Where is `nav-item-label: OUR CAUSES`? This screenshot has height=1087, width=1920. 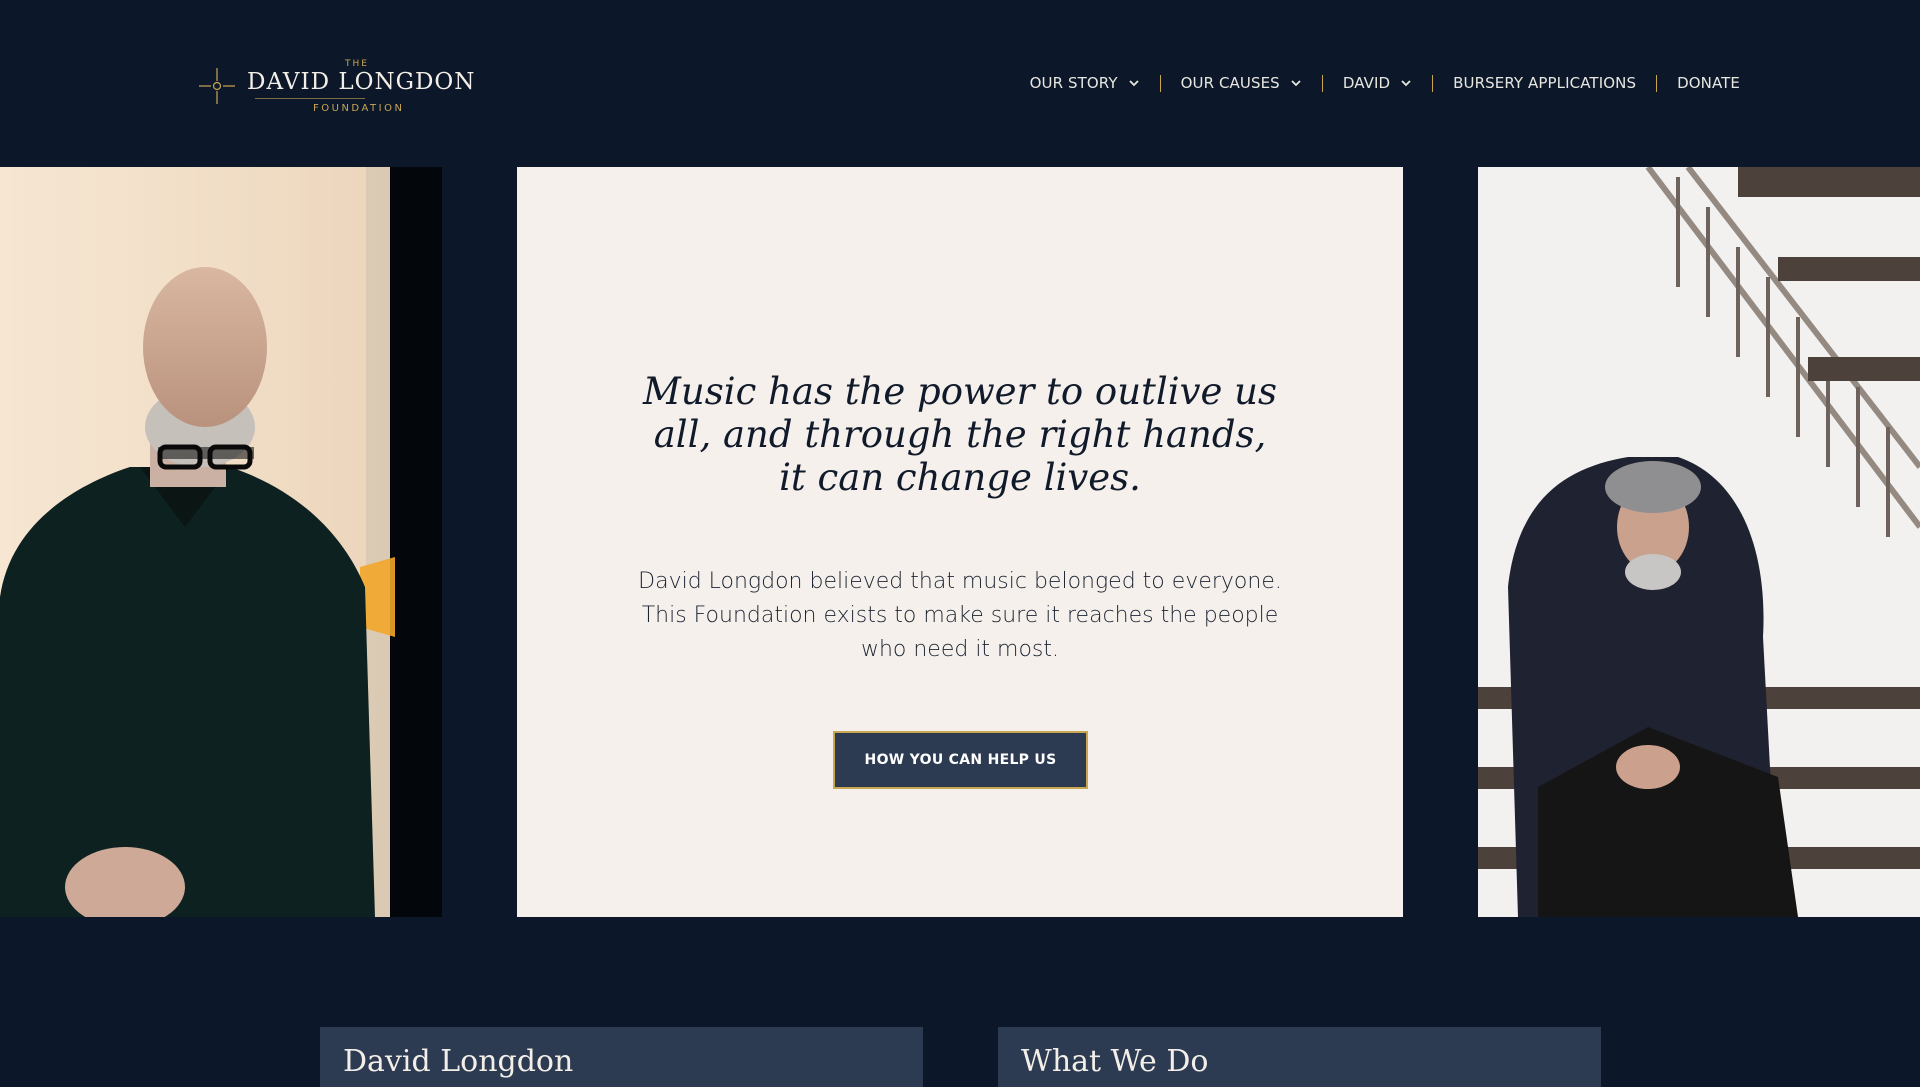 nav-item-label: OUR CAUSES is located at coordinates (1230, 83).